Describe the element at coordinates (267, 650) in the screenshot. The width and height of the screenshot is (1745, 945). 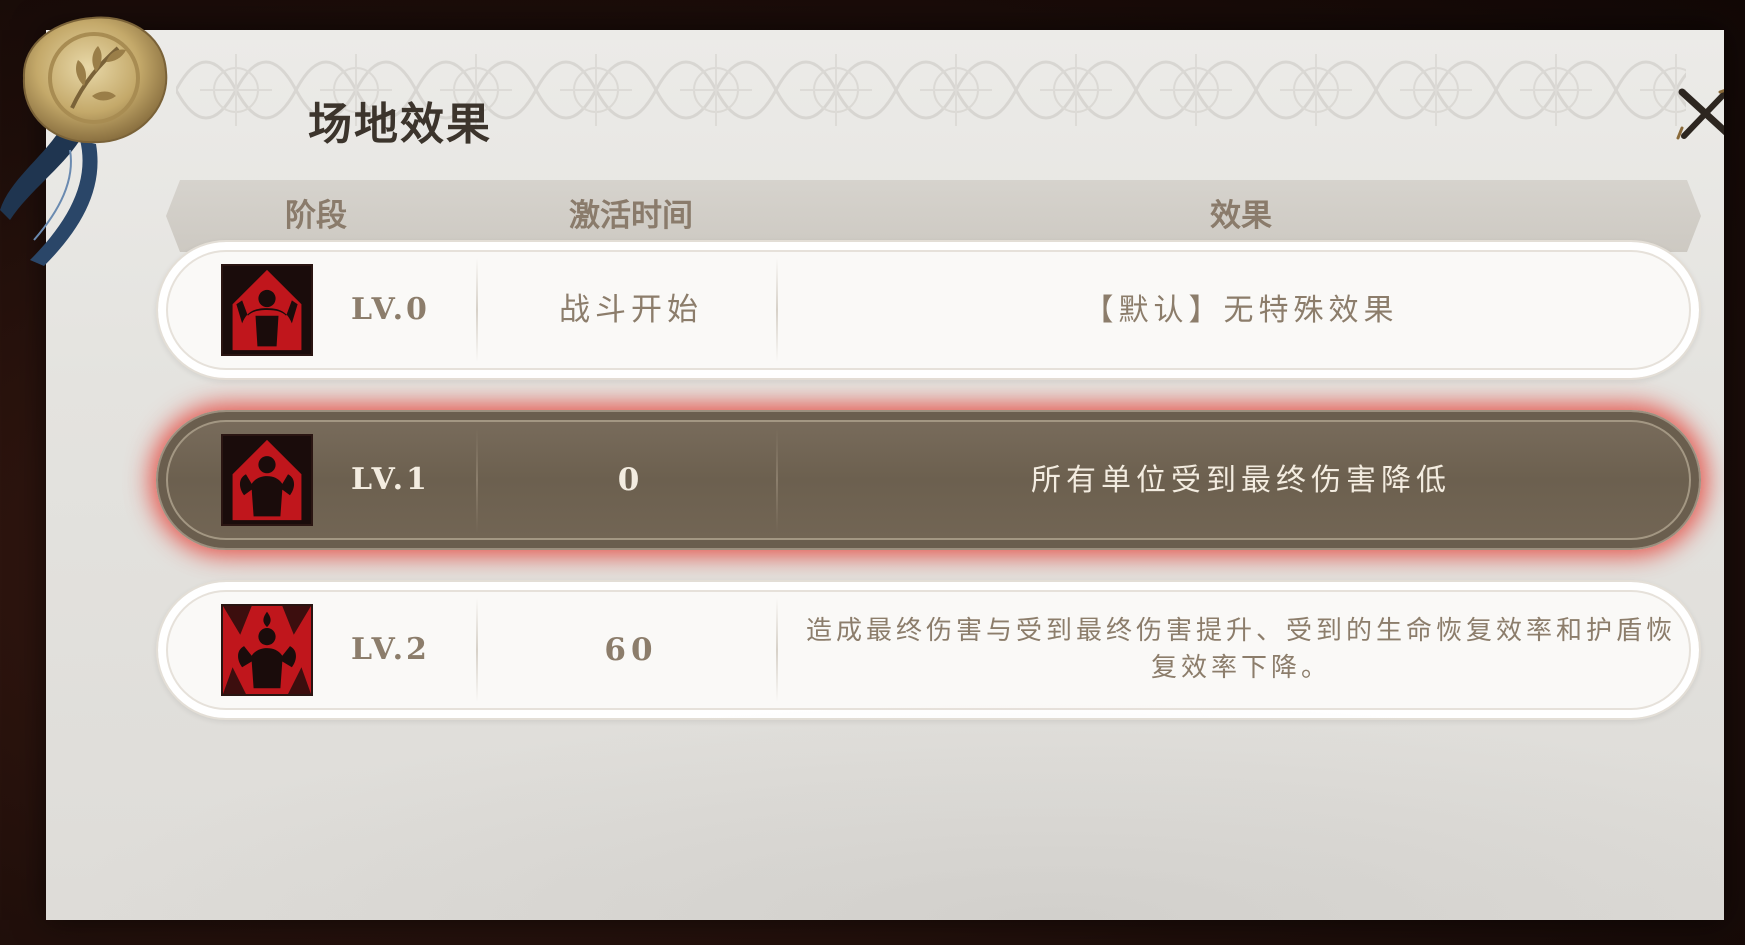
I see `burning-figure-icon` at that location.